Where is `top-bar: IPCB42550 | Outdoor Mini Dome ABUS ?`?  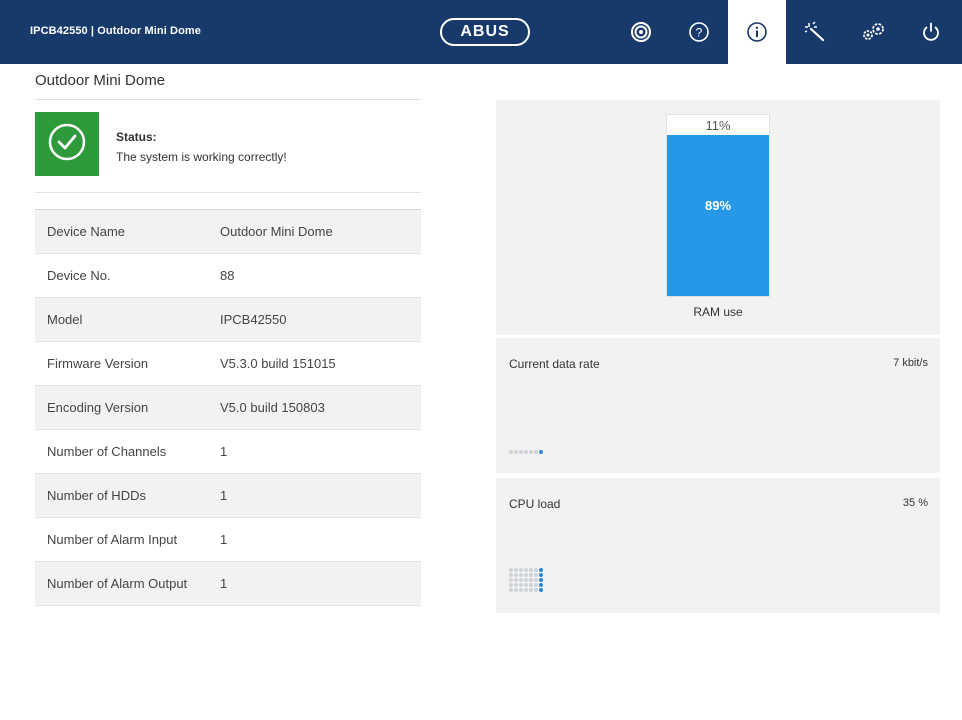 top-bar: IPCB42550 | Outdoor Mini Dome ABUS ? is located at coordinates (481, 32).